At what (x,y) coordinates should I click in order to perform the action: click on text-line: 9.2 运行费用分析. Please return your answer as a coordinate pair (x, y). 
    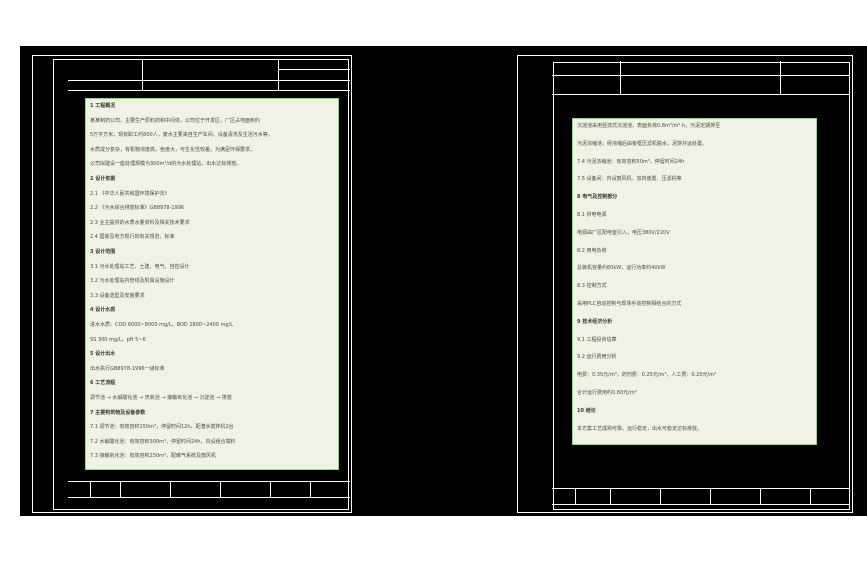
    Looking at the image, I should click on (597, 357).